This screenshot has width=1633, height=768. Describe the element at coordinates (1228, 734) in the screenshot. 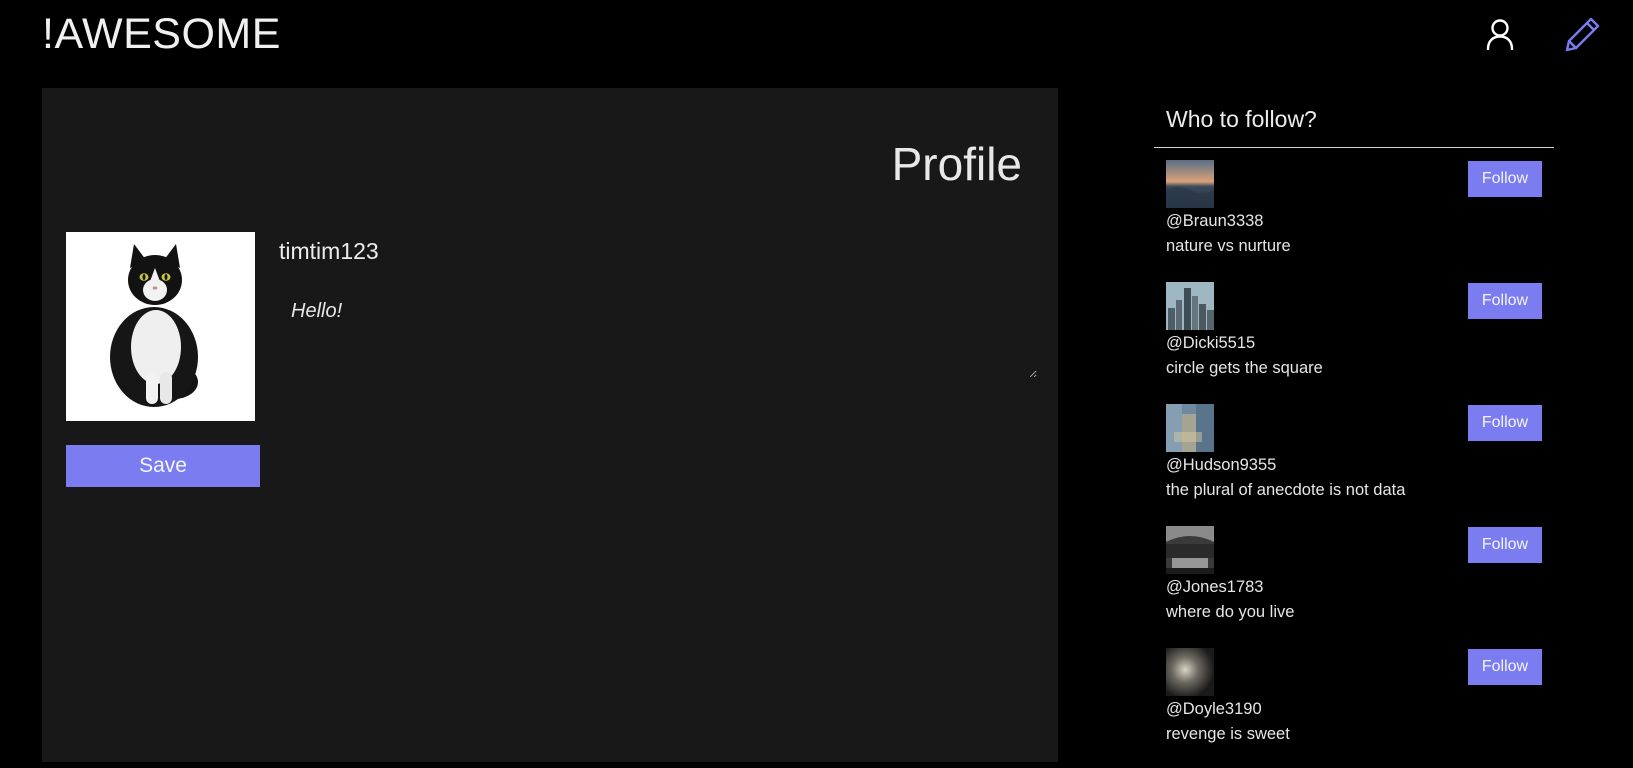

I see `follow-bio: revenge is sweet` at that location.